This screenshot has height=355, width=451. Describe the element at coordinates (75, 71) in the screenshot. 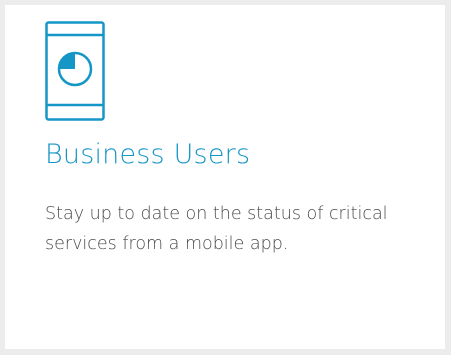

I see `mobile-phone-pie-chart-icon` at that location.